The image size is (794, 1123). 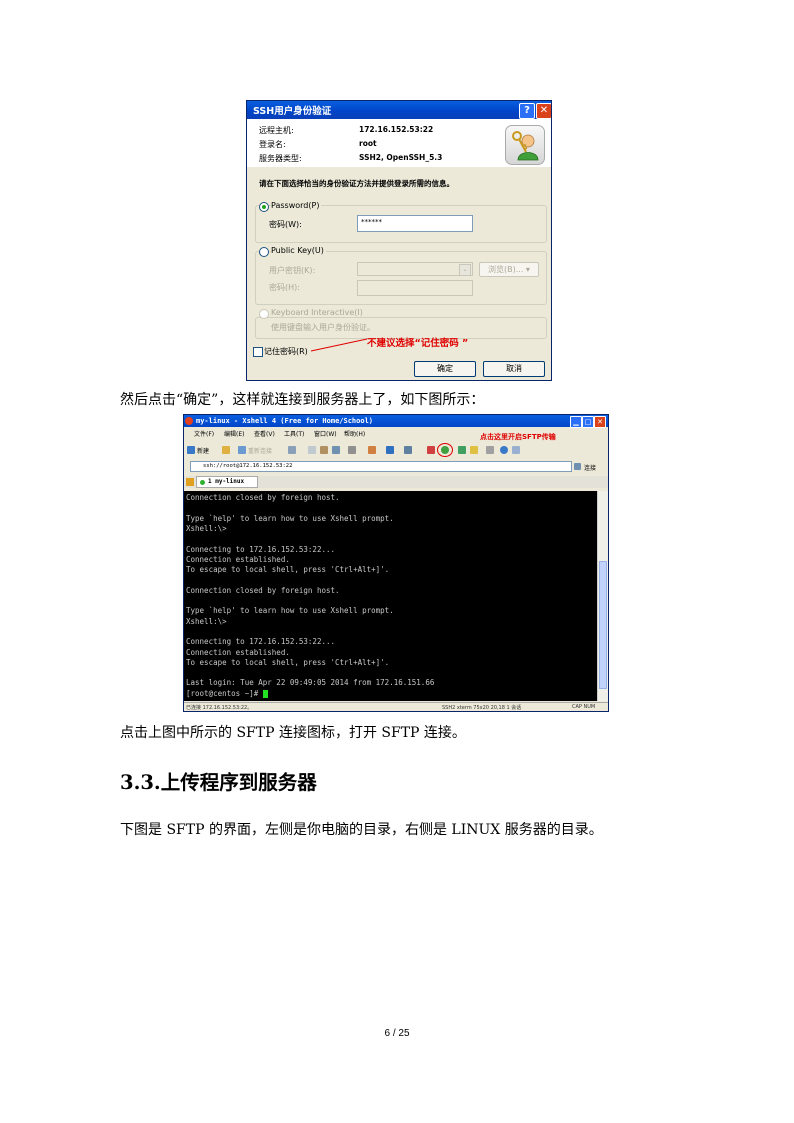 I want to click on connected-status-icon, so click(x=202, y=482).